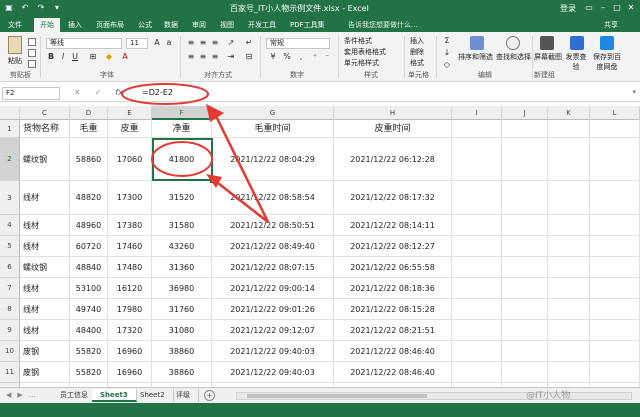  What do you see at coordinates (89, 288) in the screenshot?
I see `table-cell: 53100` at bounding box center [89, 288].